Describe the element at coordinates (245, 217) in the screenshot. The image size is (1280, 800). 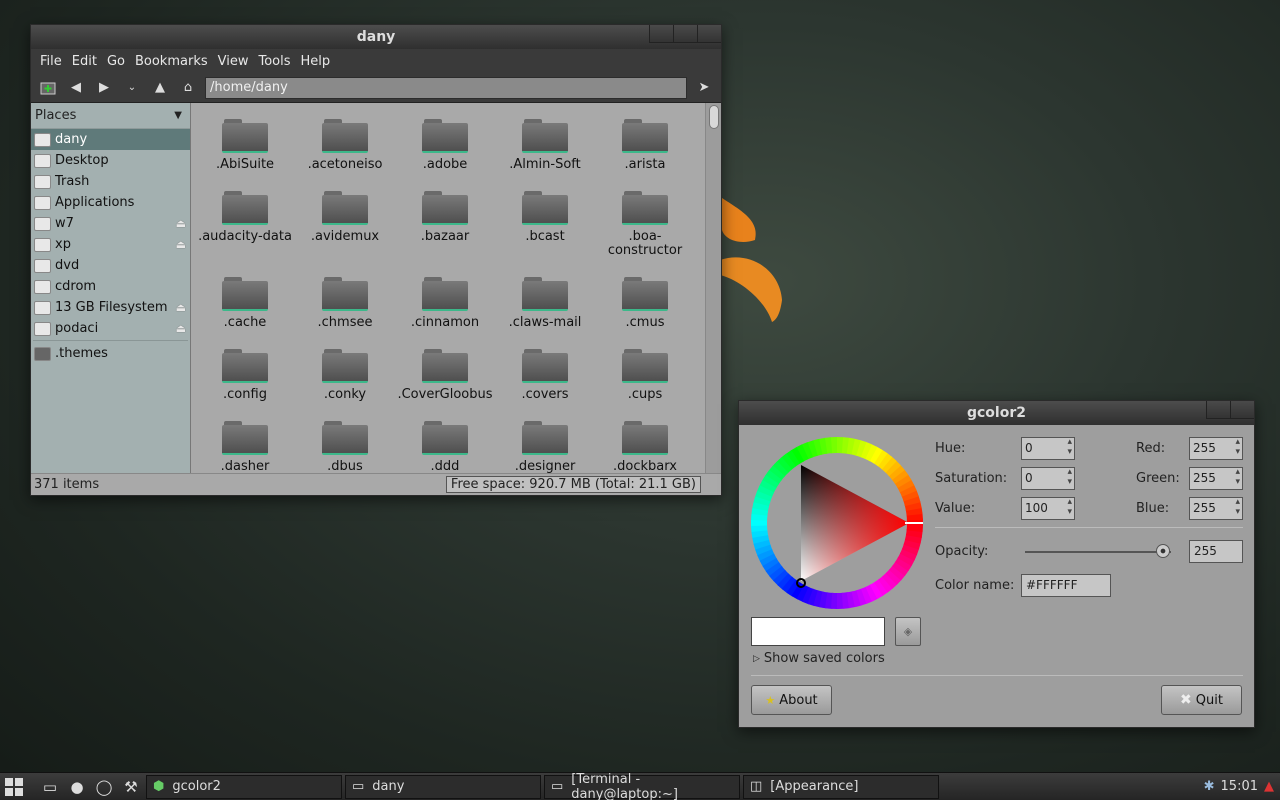
I see `folder-item: .audacity-data` at that location.